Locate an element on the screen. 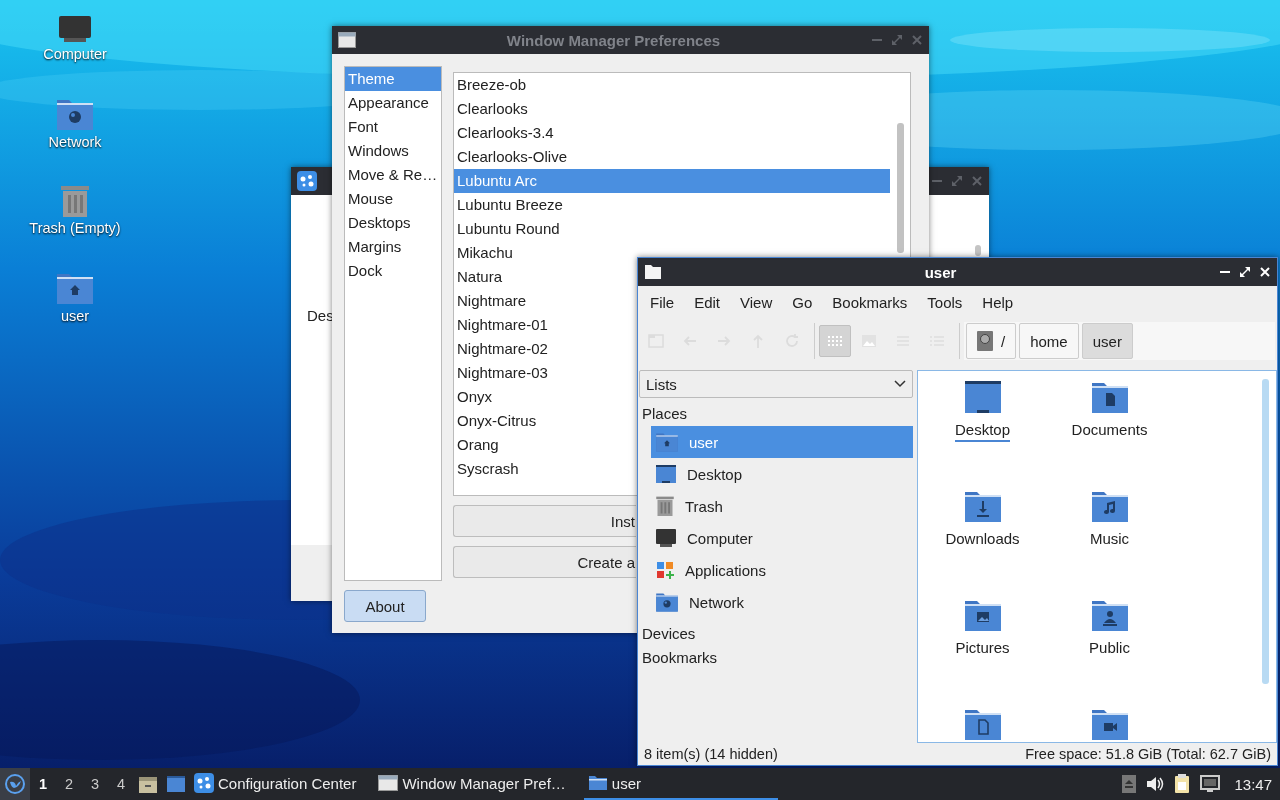  option-row: Clearlooks is located at coordinates (492, 109).